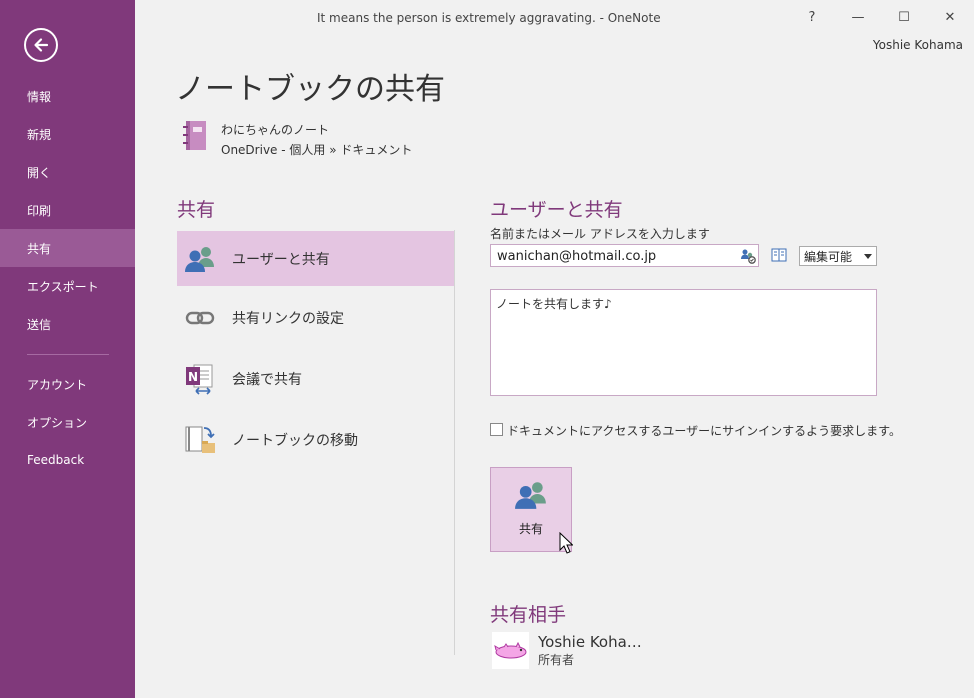 This screenshot has width=974, height=698. I want to click on permission-value: 編集可能, so click(828, 256).